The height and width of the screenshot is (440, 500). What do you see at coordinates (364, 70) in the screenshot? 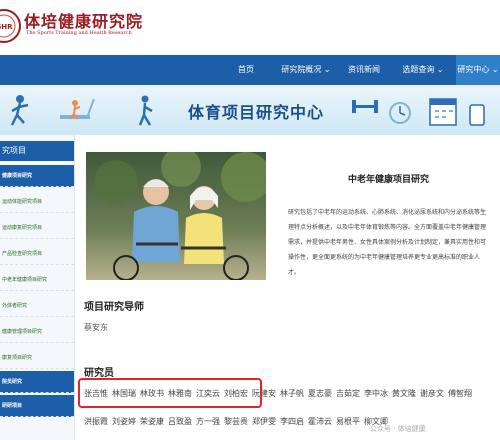
I see `nav-news: 资讯新闻` at bounding box center [364, 70].